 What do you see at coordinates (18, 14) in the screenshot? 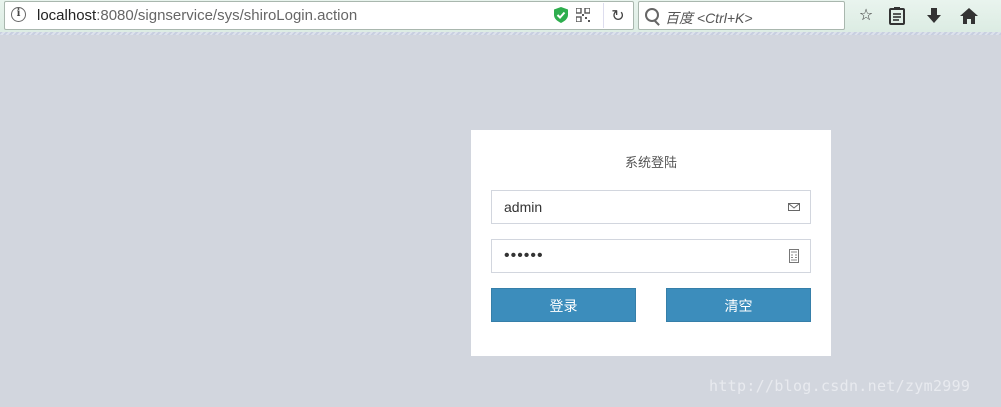
I see `info-icon: i` at bounding box center [18, 14].